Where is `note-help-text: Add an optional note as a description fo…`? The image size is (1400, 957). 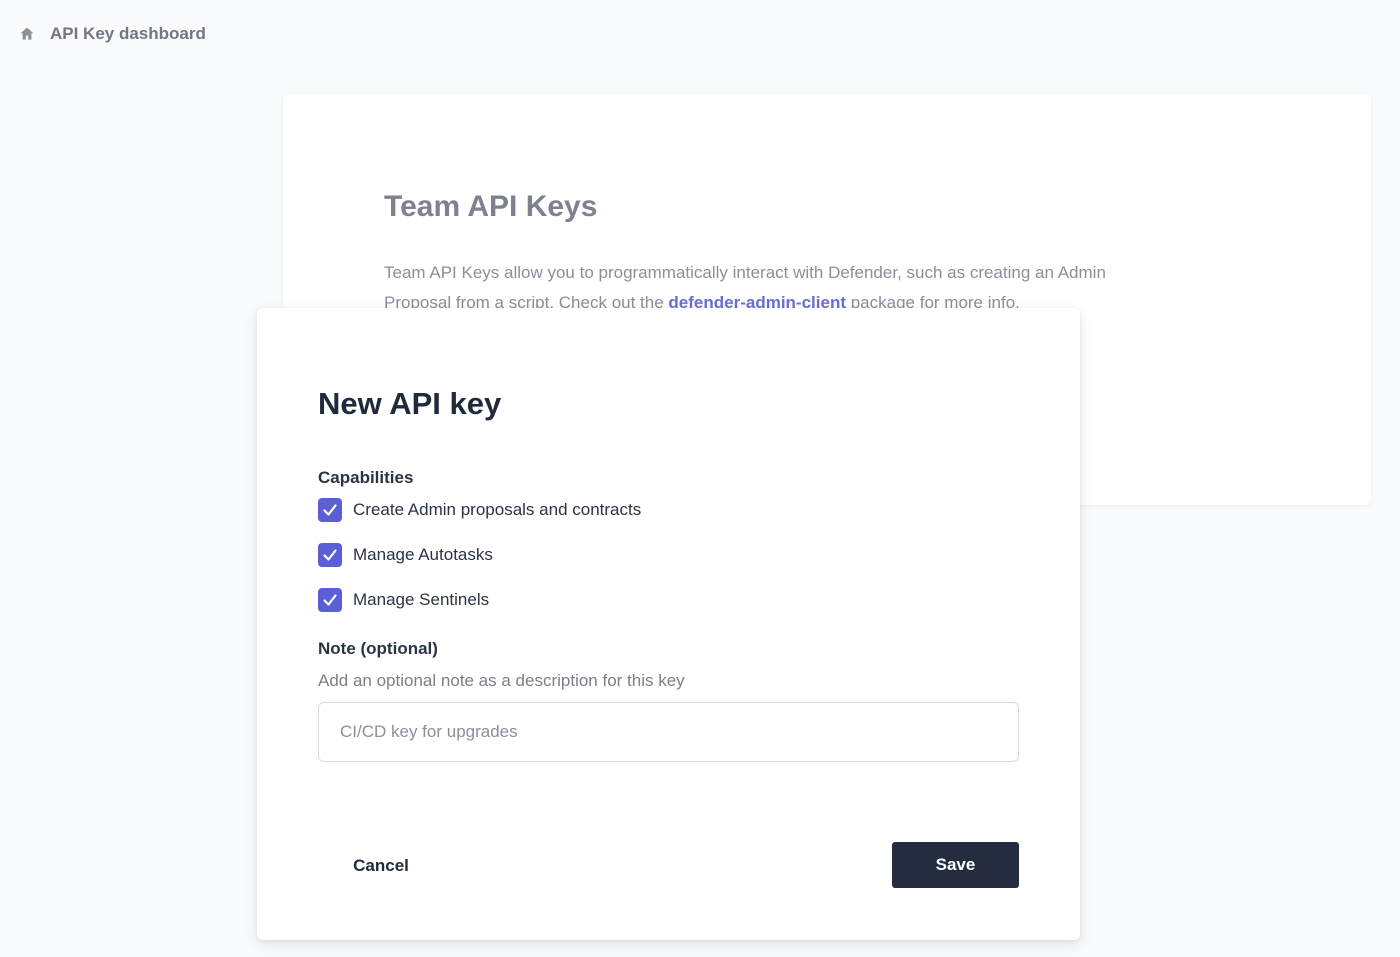
note-help-text: Add an optional note as a description fo… is located at coordinates (501, 680).